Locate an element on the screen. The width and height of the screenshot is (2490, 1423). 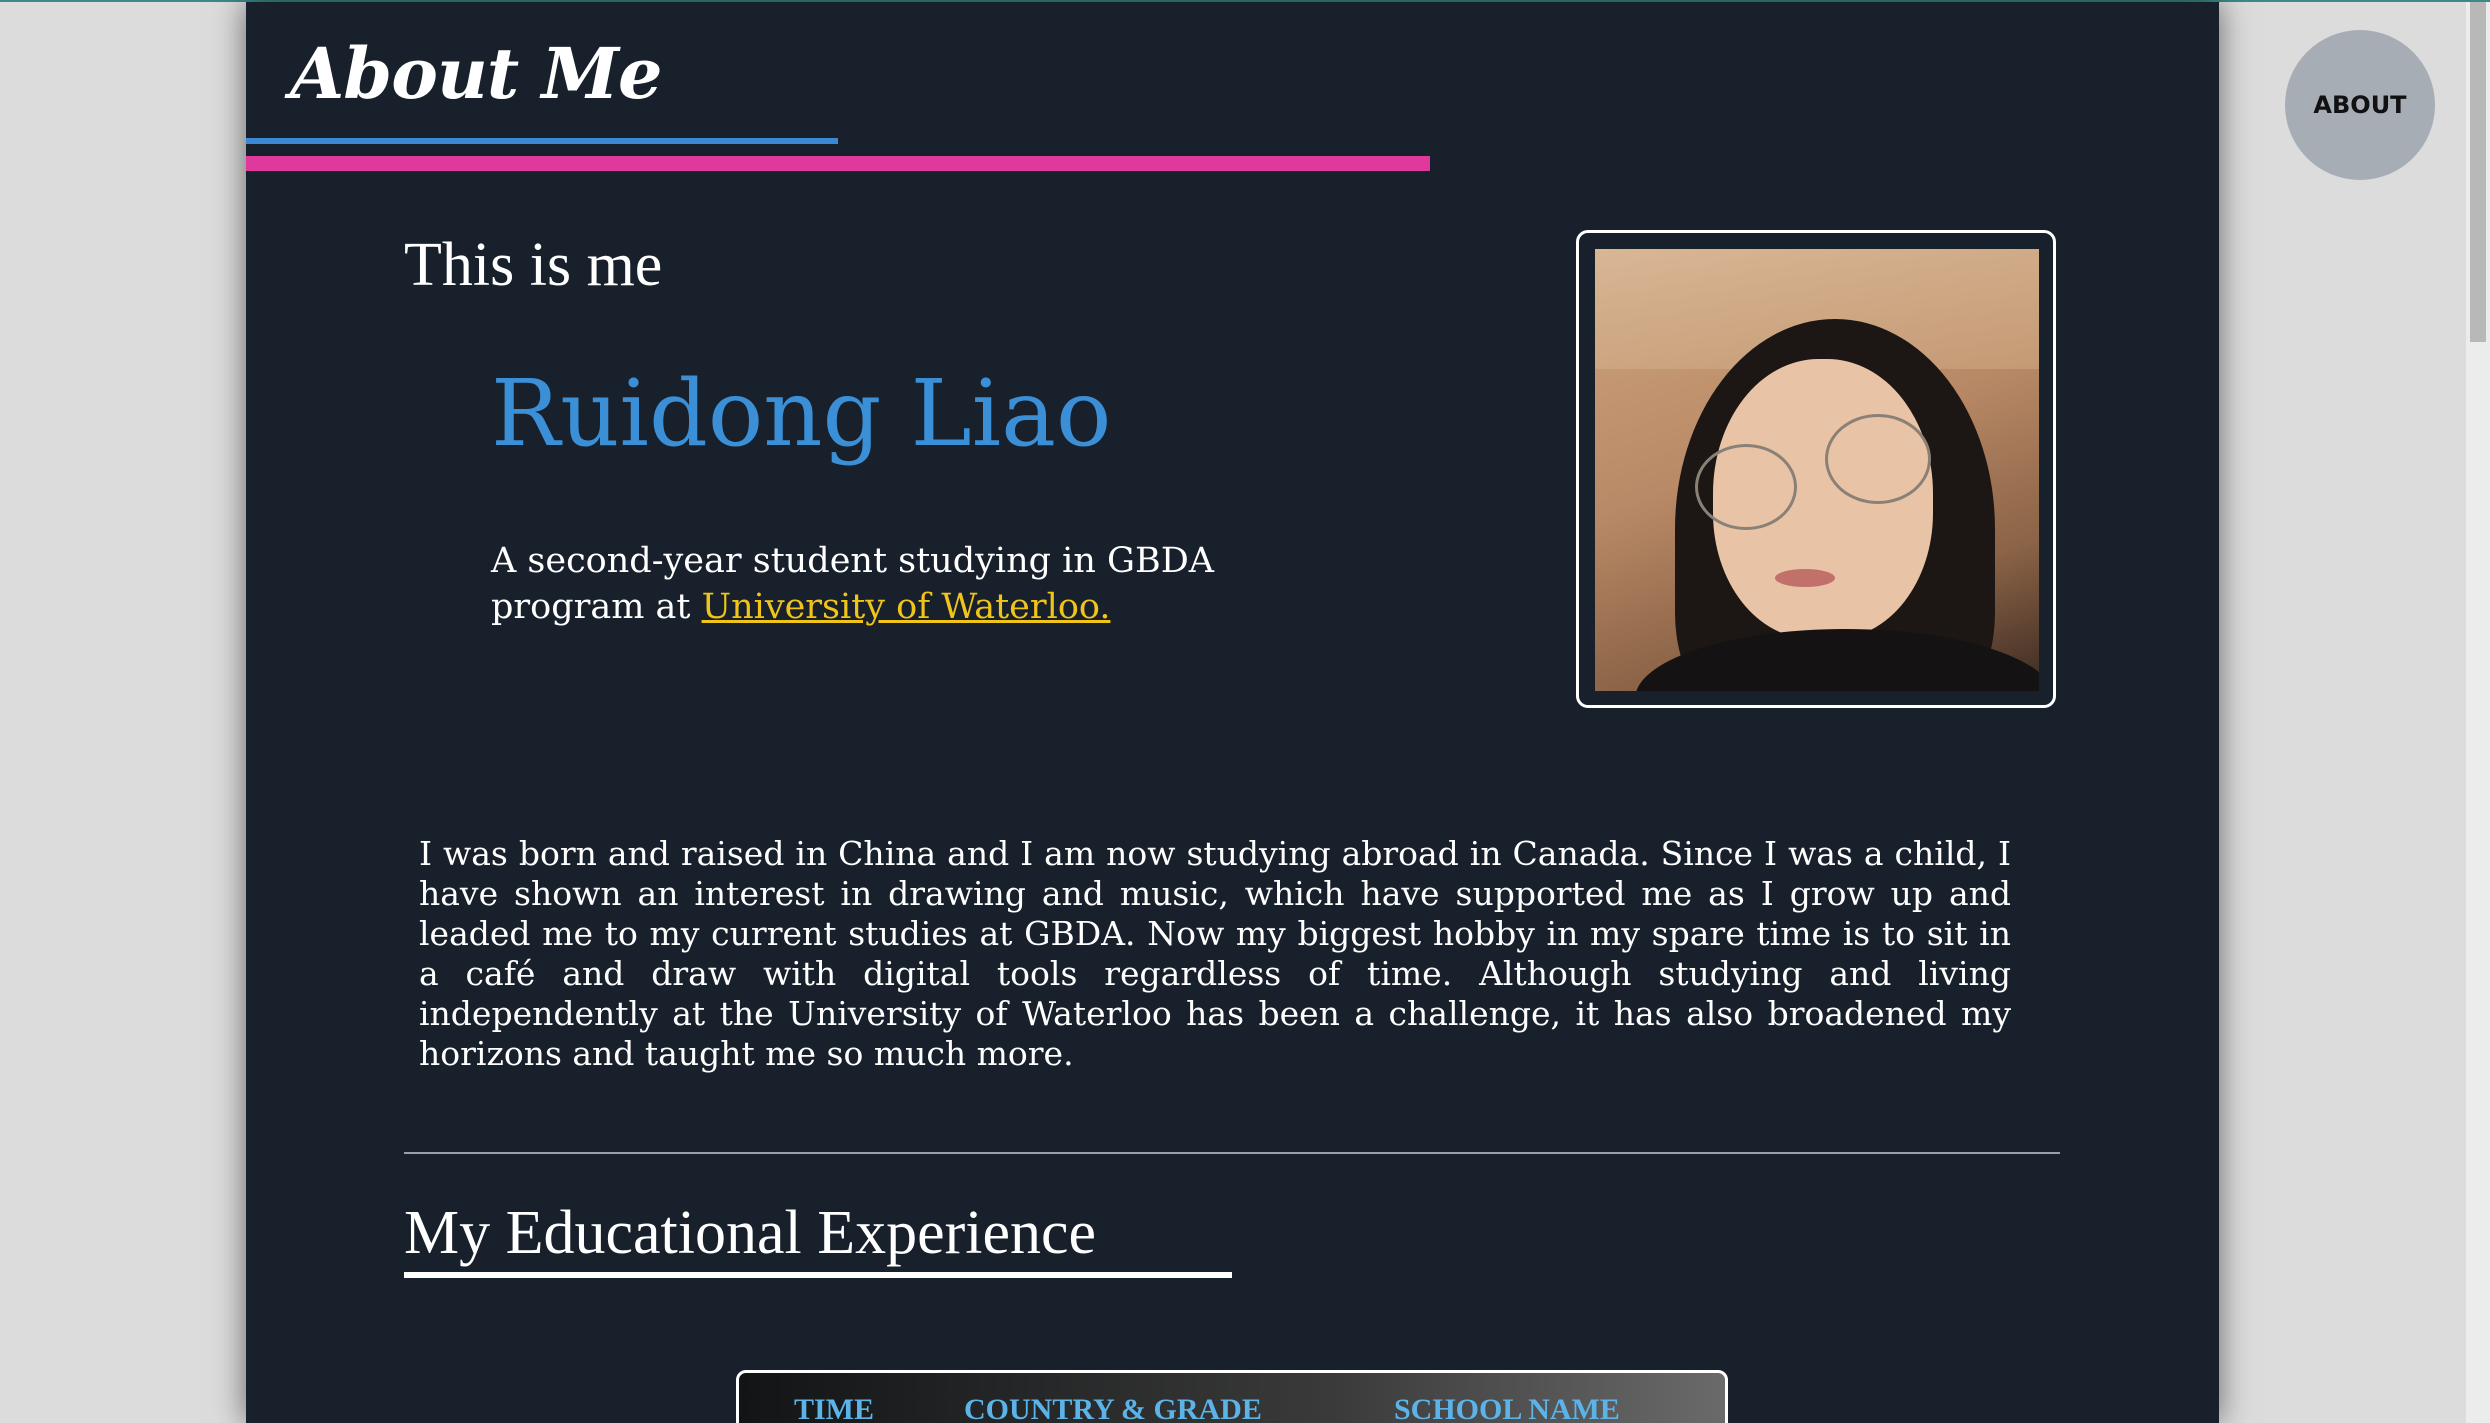
title-underline-blue is located at coordinates (542, 141).